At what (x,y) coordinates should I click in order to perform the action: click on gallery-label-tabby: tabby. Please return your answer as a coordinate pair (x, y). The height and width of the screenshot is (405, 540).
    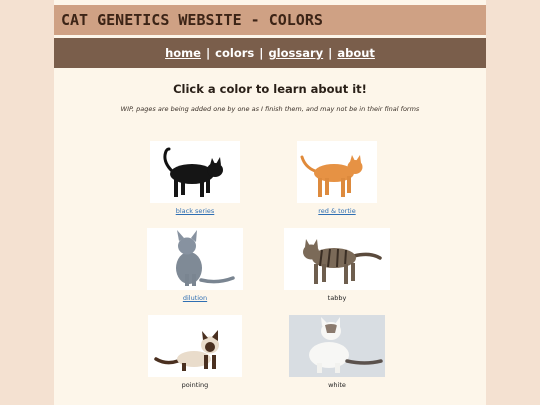
    Looking at the image, I should click on (337, 298).